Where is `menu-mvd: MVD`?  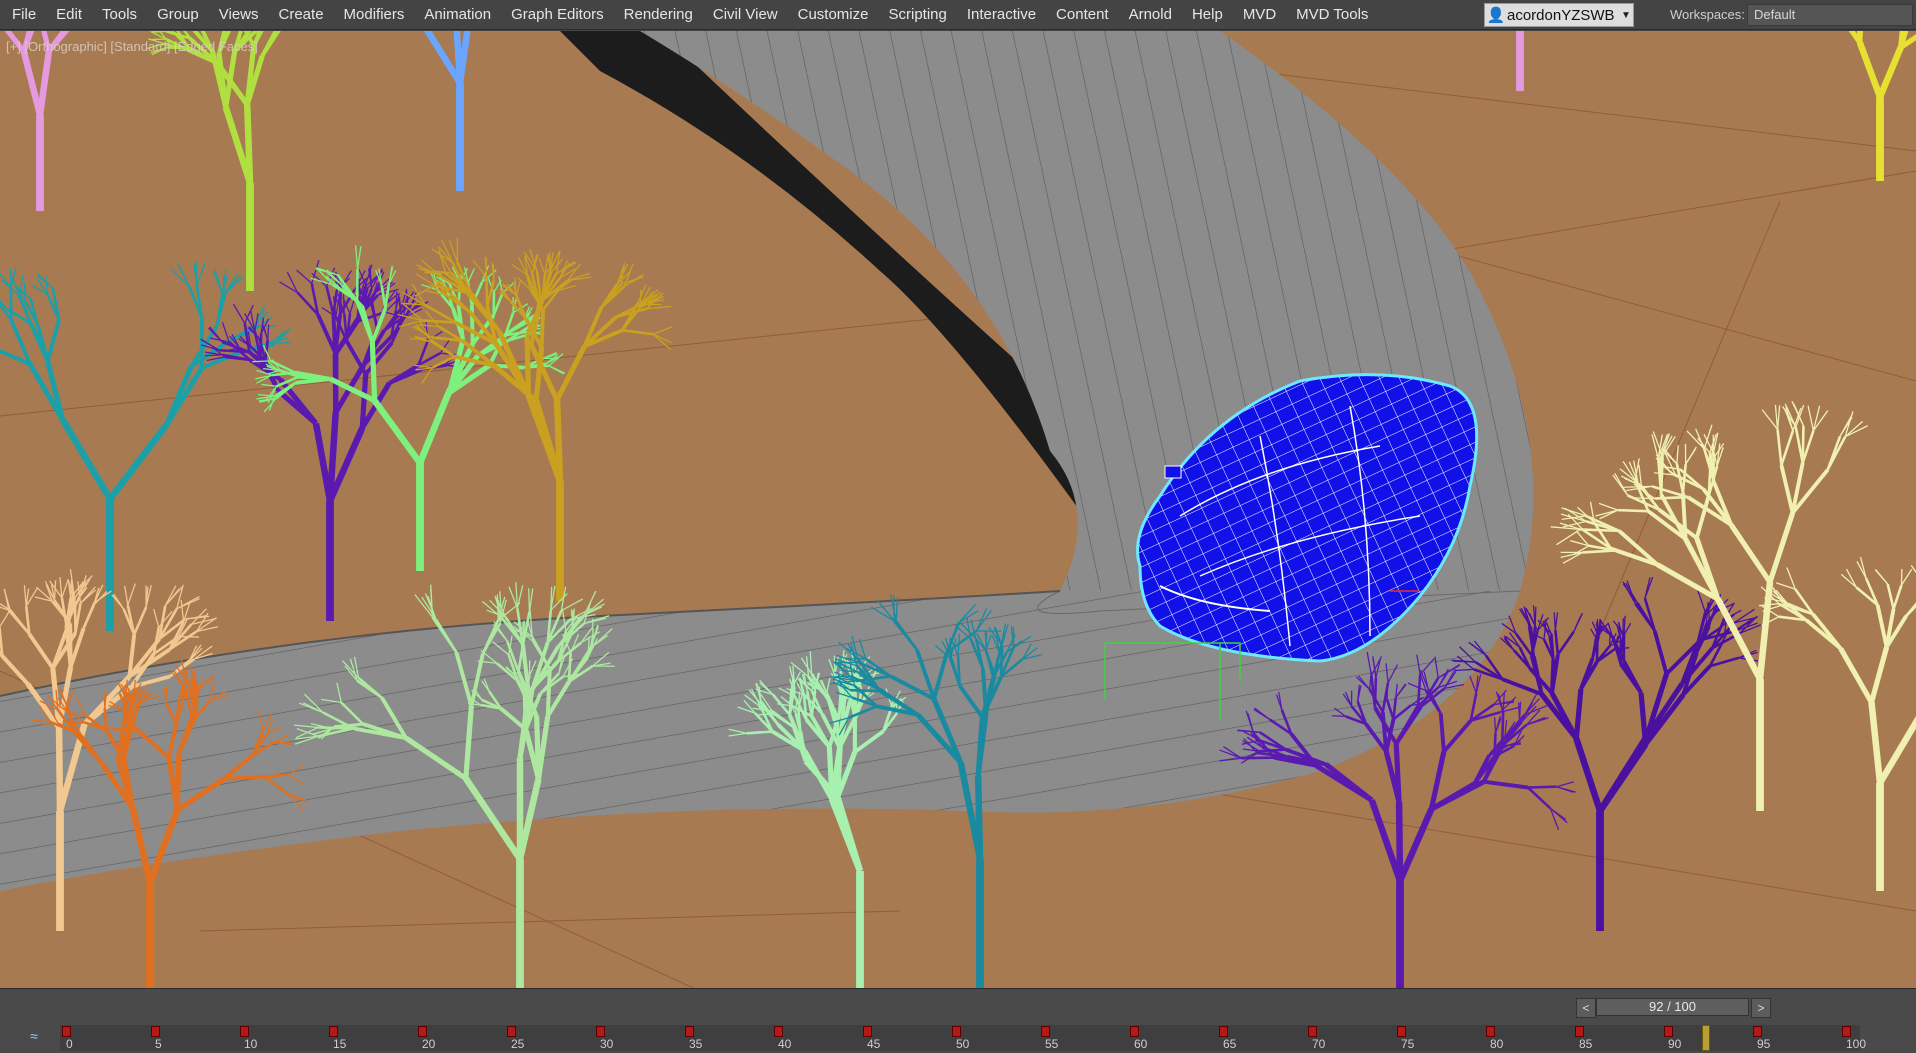
menu-mvd: MVD is located at coordinates (1259, 15).